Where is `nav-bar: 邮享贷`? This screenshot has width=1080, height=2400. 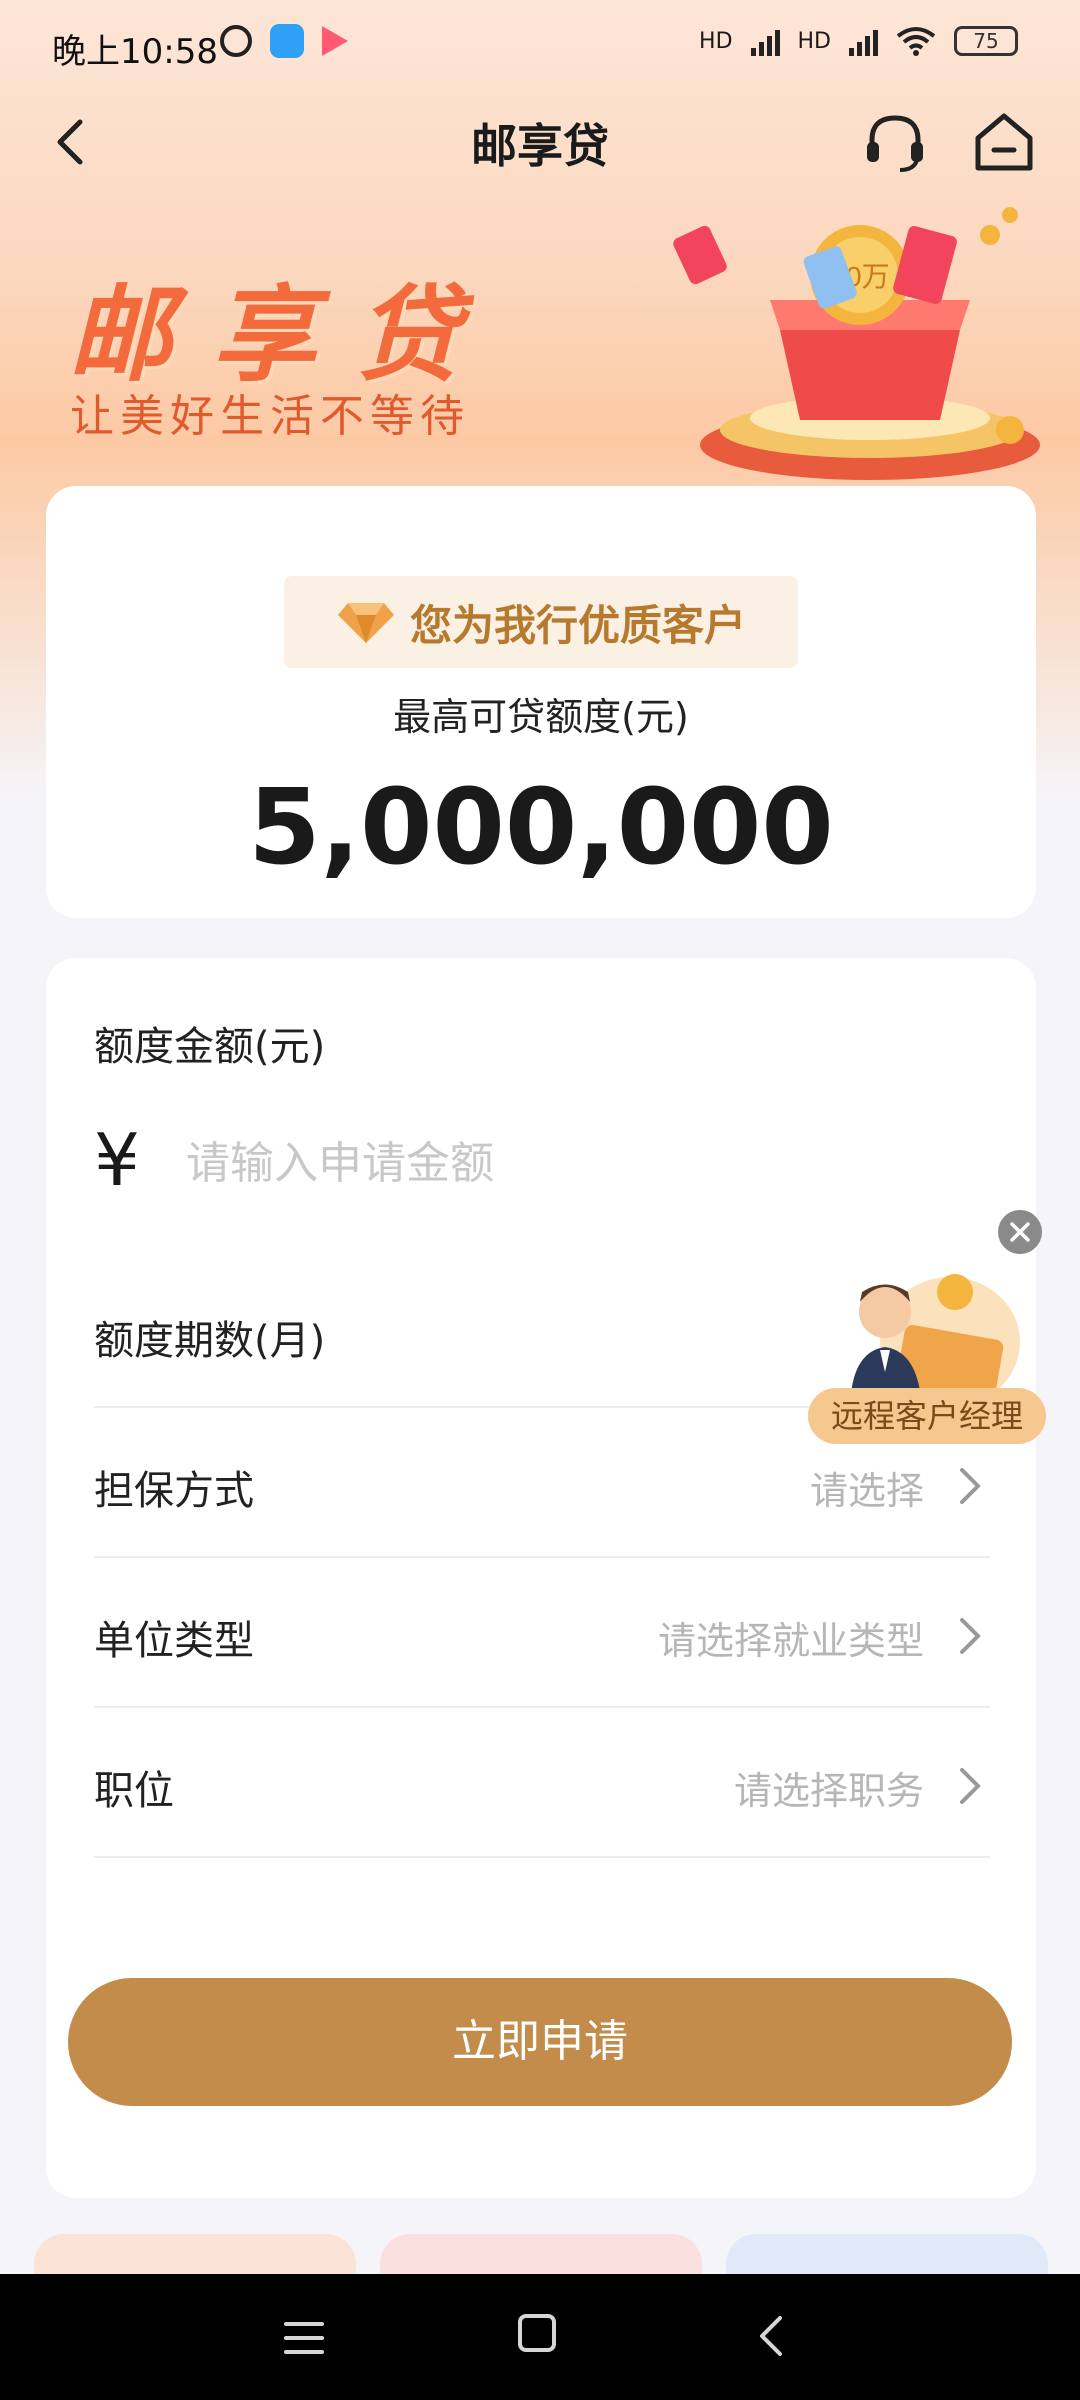
nav-bar: 邮享贷 is located at coordinates (540, 141).